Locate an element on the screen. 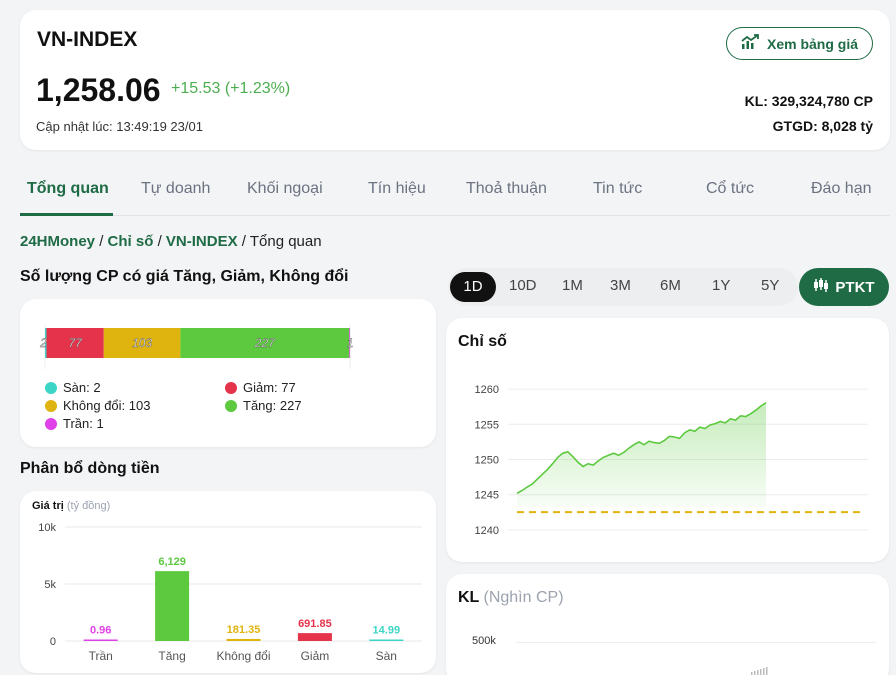  index-name: VN-INDEX is located at coordinates (87, 39).